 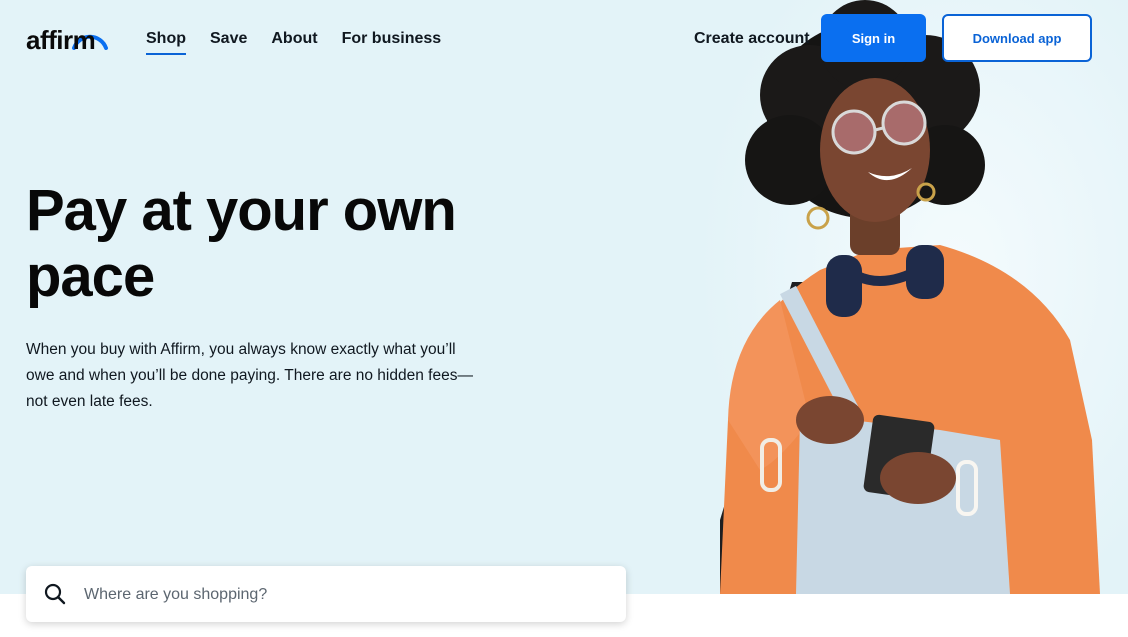 I want to click on nav-item-for-business: For business, so click(x=392, y=41).